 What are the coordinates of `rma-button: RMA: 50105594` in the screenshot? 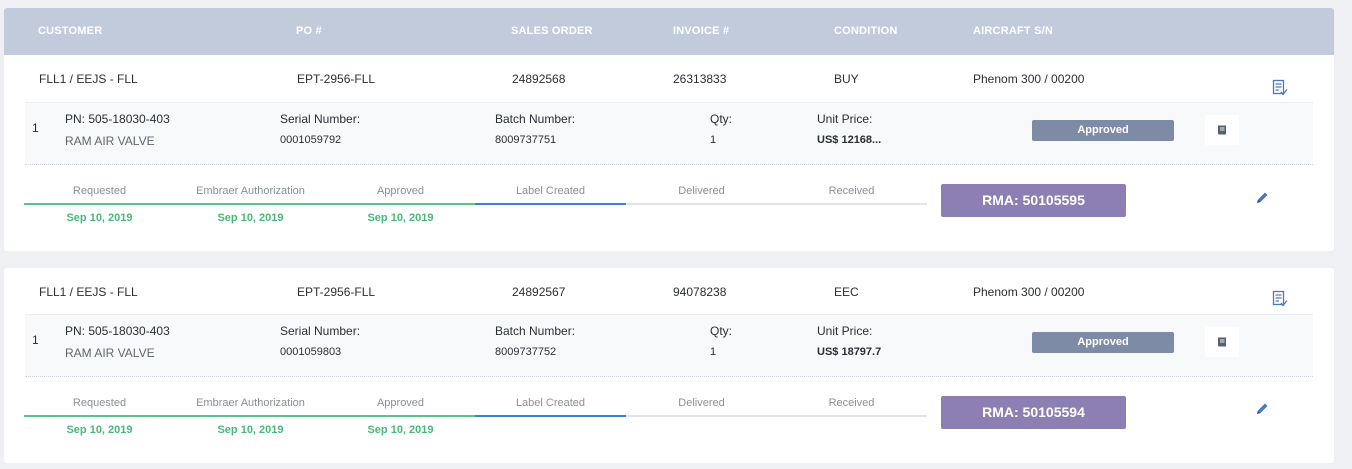 It's located at (1033, 412).